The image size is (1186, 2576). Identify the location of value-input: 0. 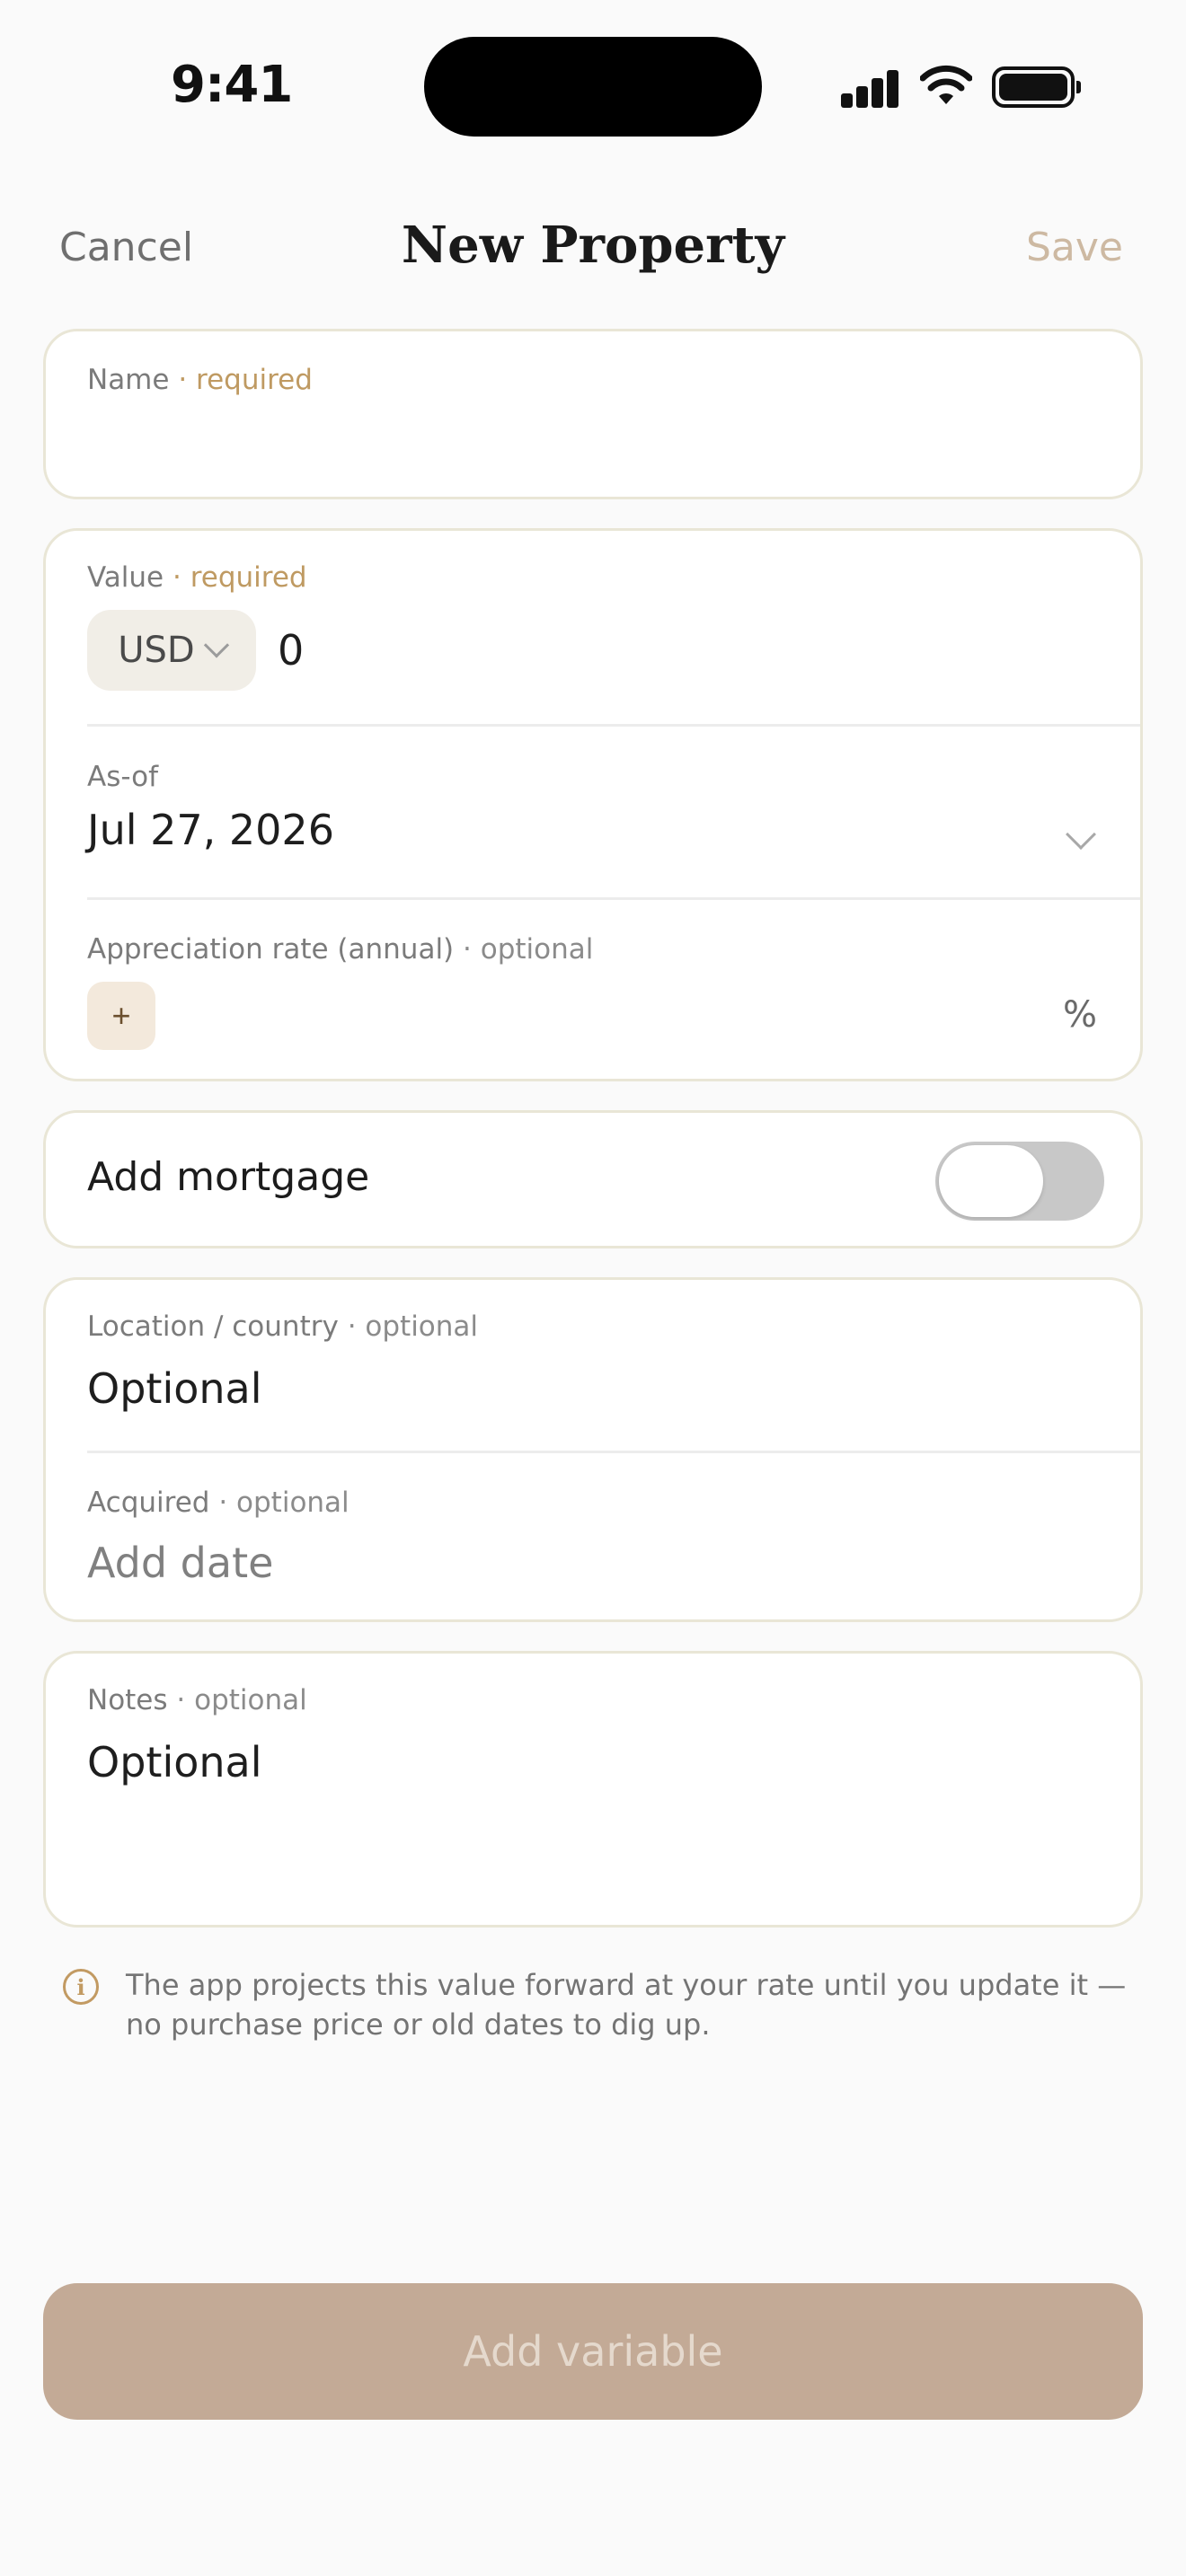
(291, 650).